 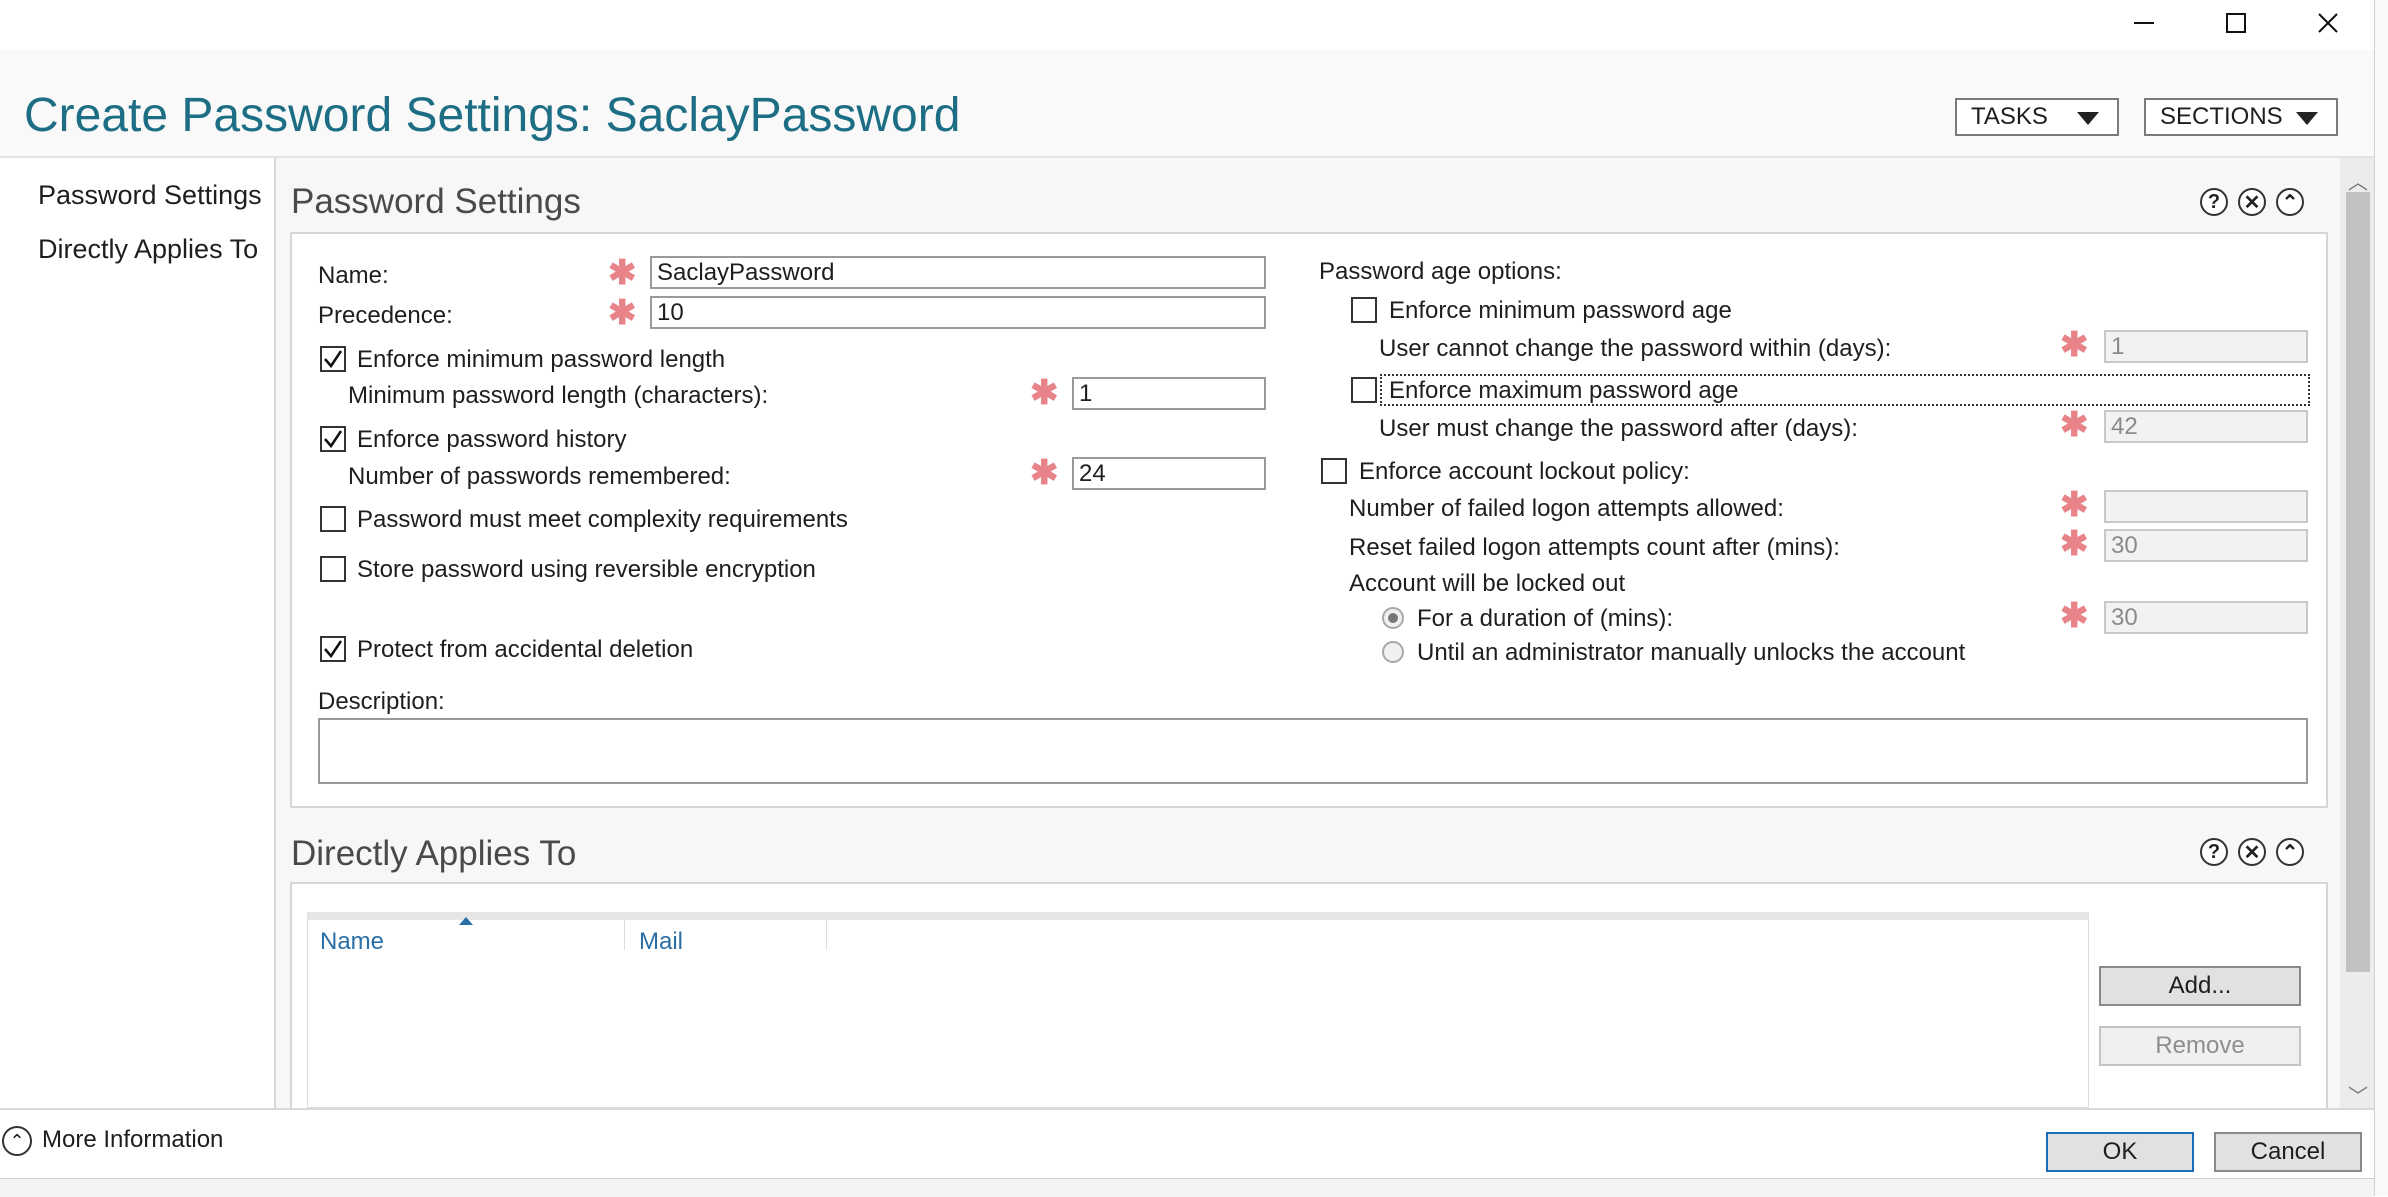 I want to click on reset-count-input: 30, so click(x=2206, y=545).